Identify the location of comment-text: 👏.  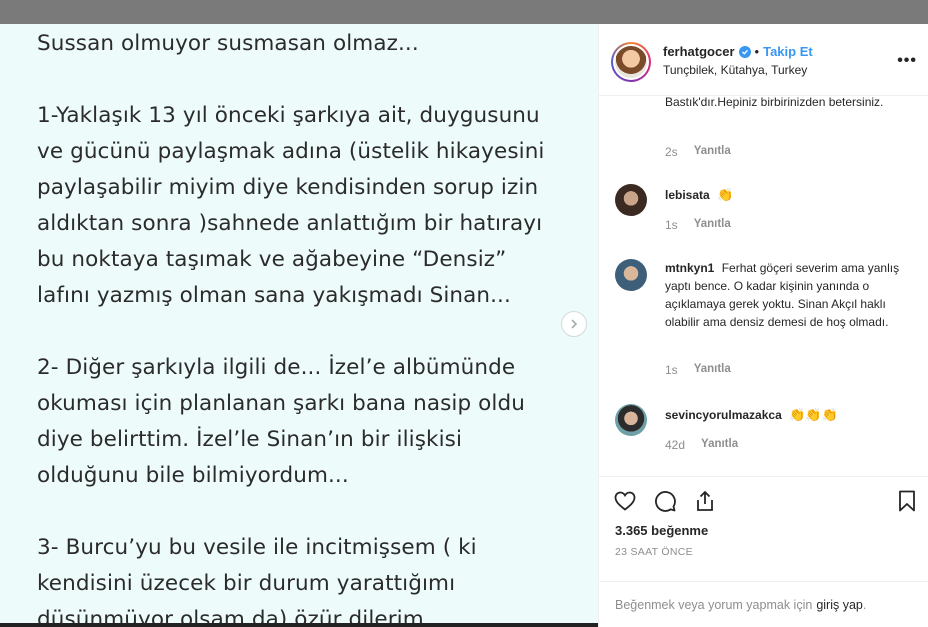
(725, 194).